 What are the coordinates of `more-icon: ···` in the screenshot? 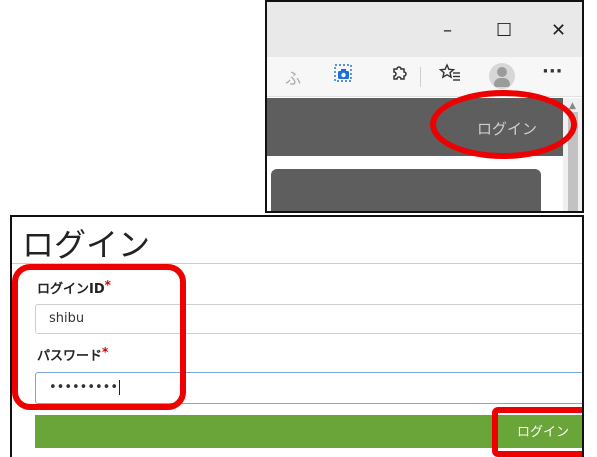 It's located at (552, 71).